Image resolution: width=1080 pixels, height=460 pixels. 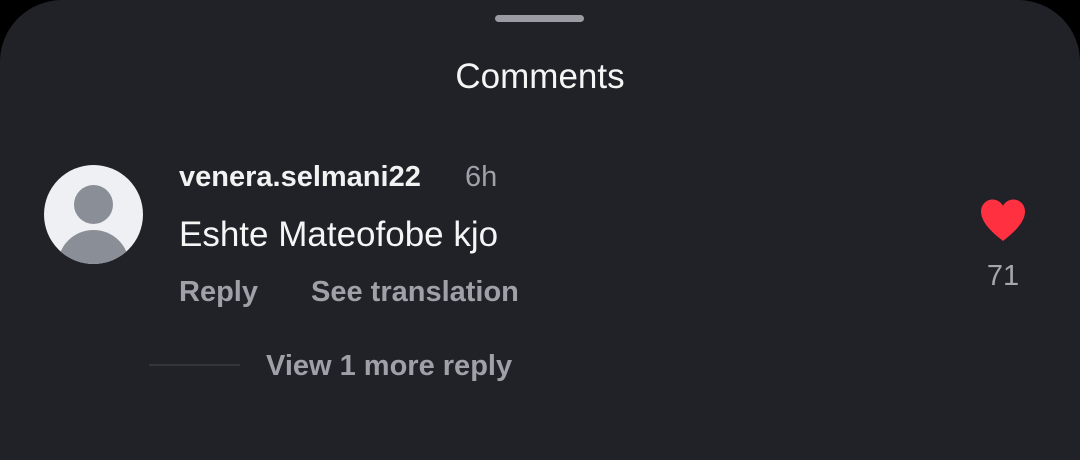 What do you see at coordinates (194, 365) in the screenshot?
I see `replies-divider` at bounding box center [194, 365].